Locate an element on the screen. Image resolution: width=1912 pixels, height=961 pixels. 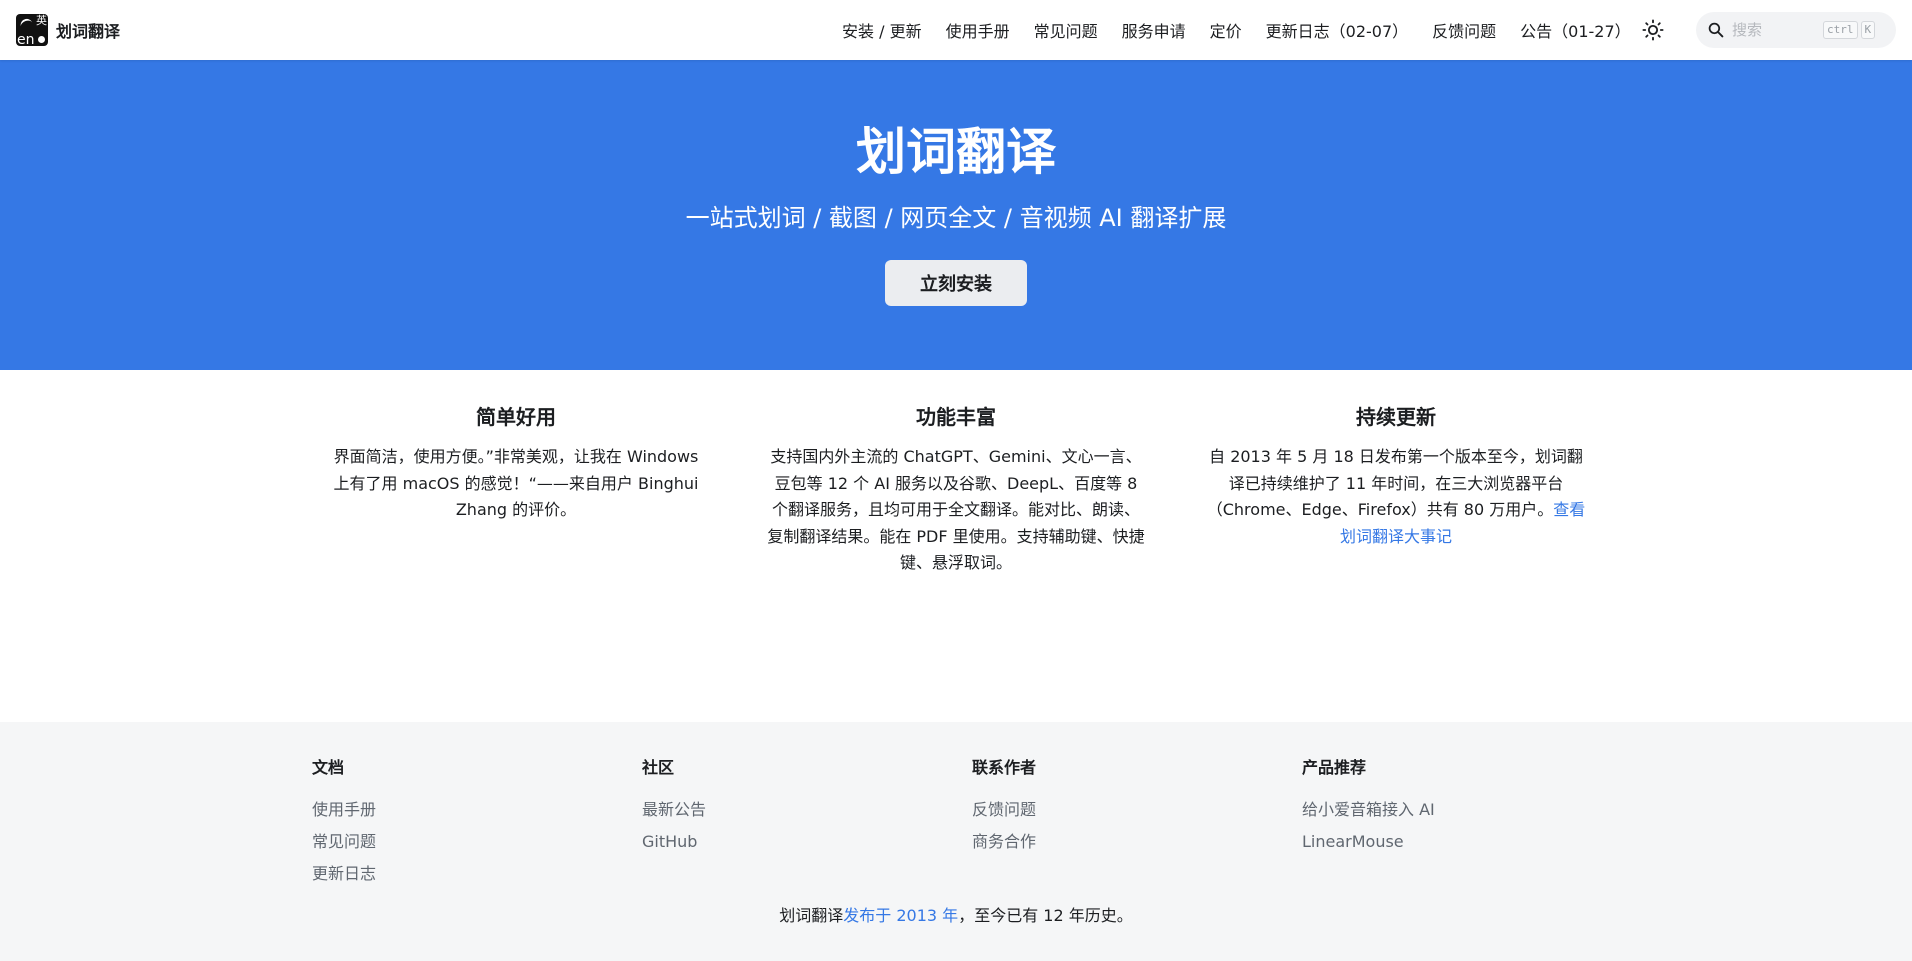
footer-link-github: GitHub is located at coordinates (802, 842).